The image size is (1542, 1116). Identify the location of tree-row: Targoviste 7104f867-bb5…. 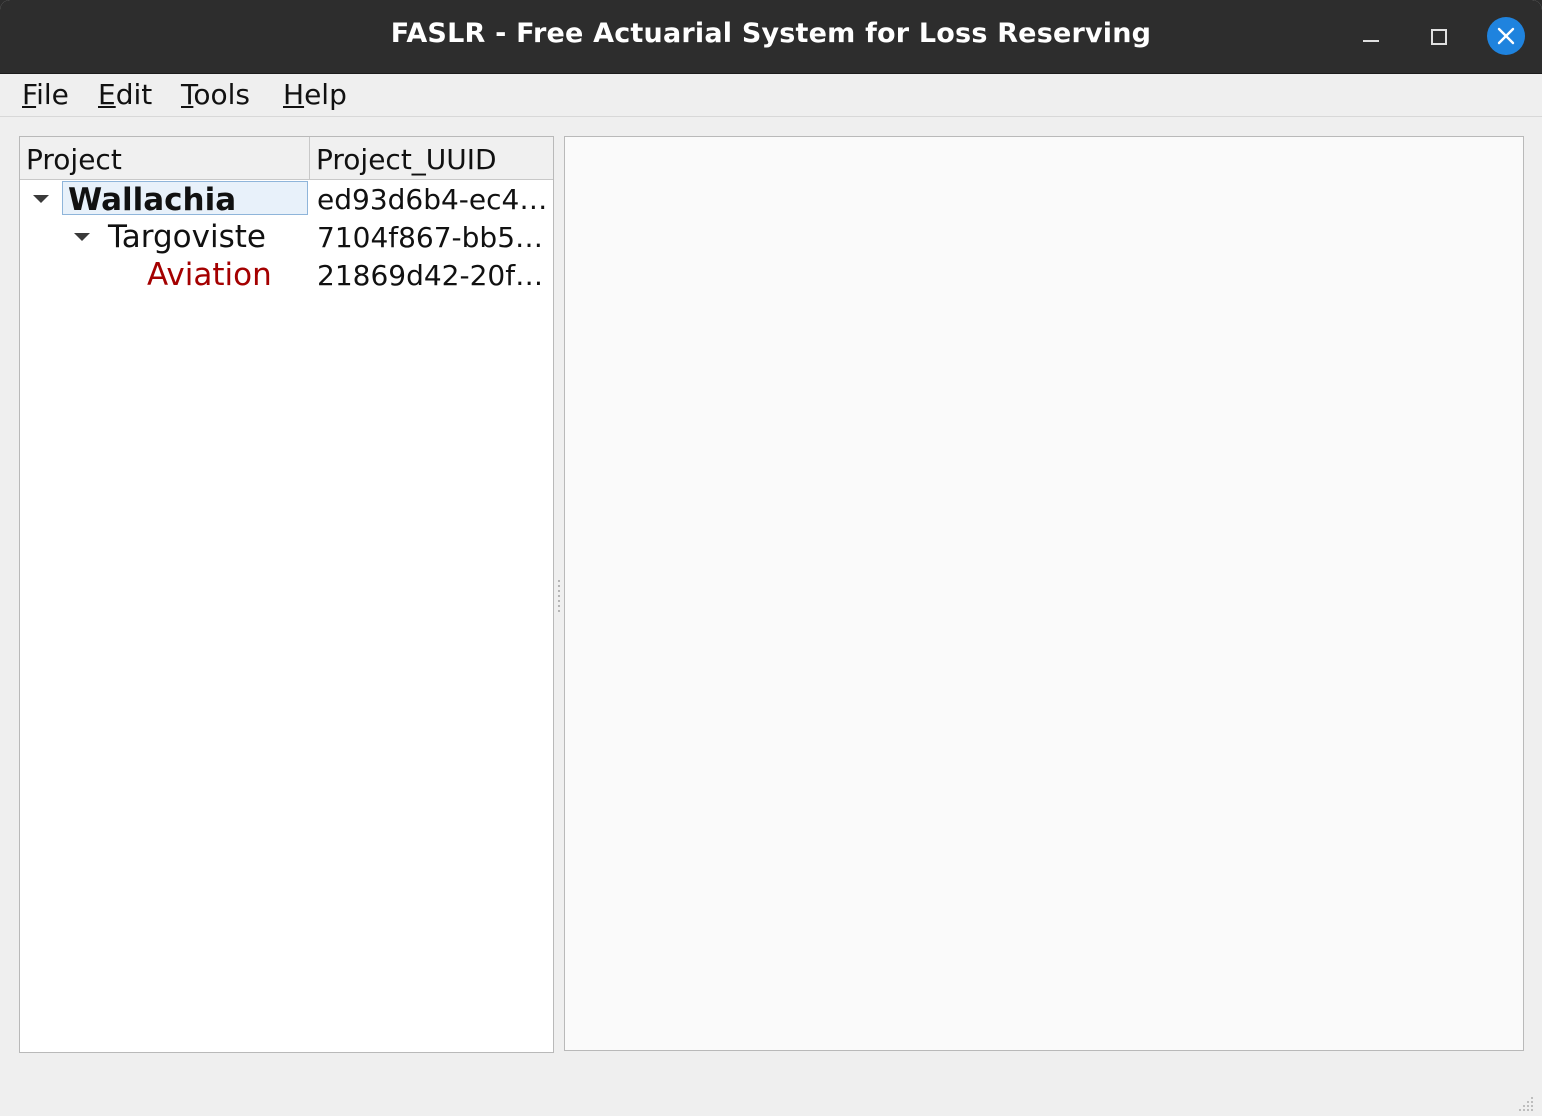
(286, 237).